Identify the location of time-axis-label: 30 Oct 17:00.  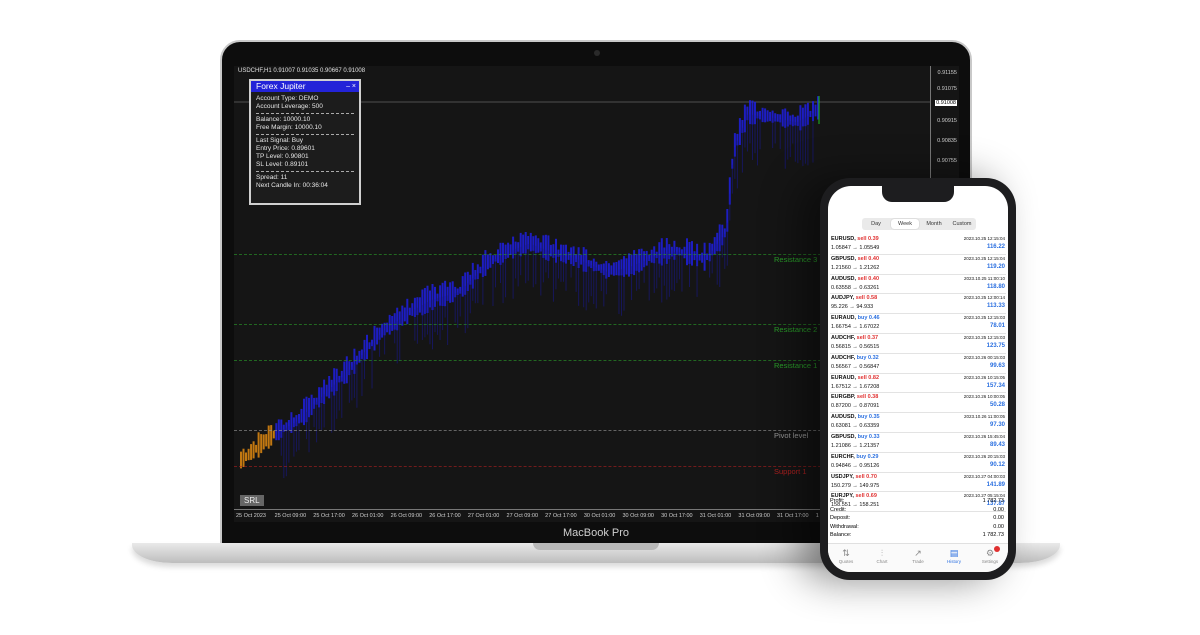
(677, 516).